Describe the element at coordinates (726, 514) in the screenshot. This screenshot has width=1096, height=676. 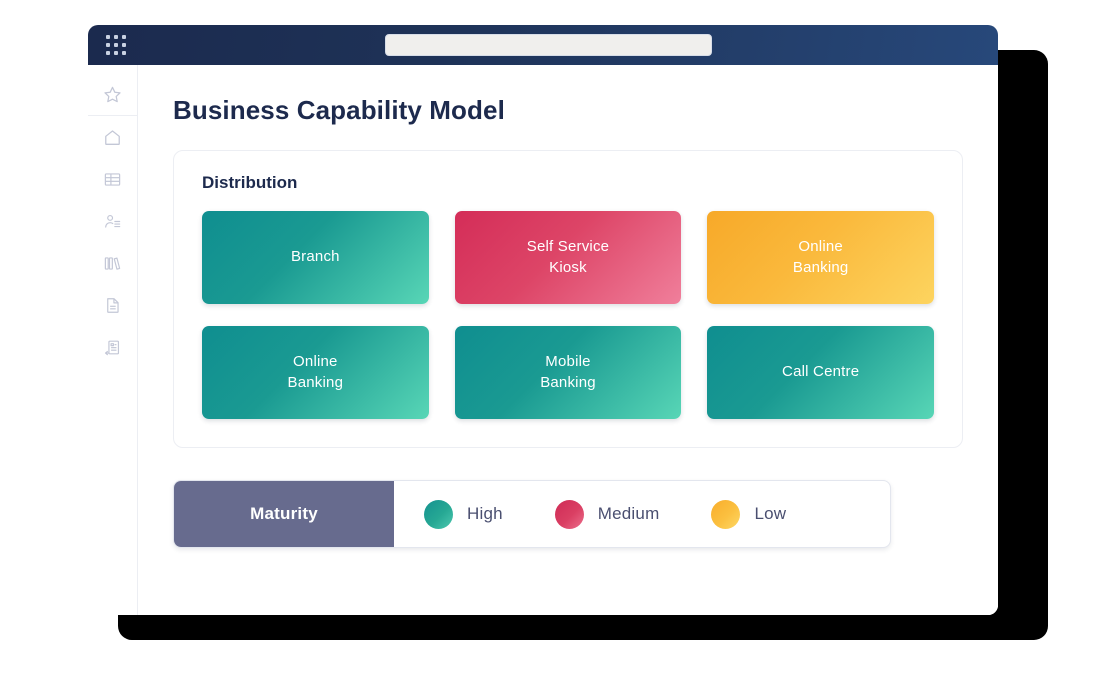
I see `legend-swatch-low-icon` at that location.